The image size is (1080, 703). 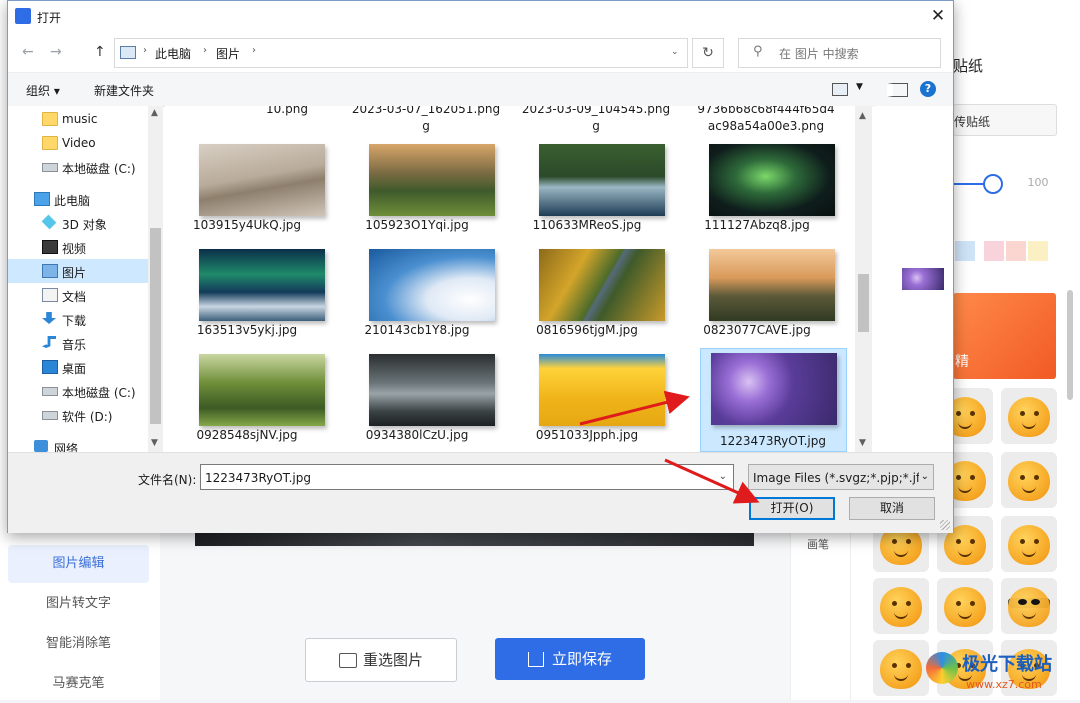 I want to click on search-input: ⚲ 在 图片 中搜索, so click(x=839, y=53).